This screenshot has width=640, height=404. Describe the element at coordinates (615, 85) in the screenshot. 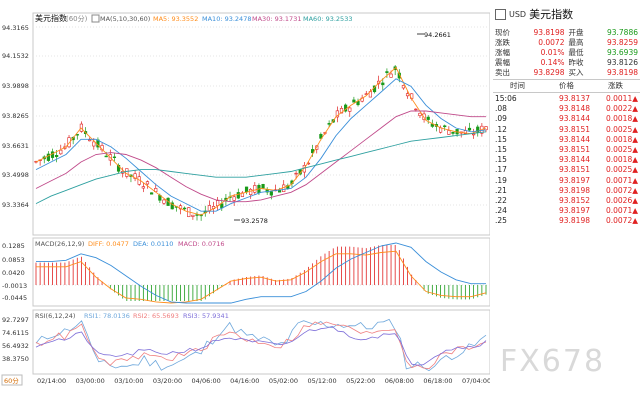

I see `trades-header-change: 涨跌` at that location.